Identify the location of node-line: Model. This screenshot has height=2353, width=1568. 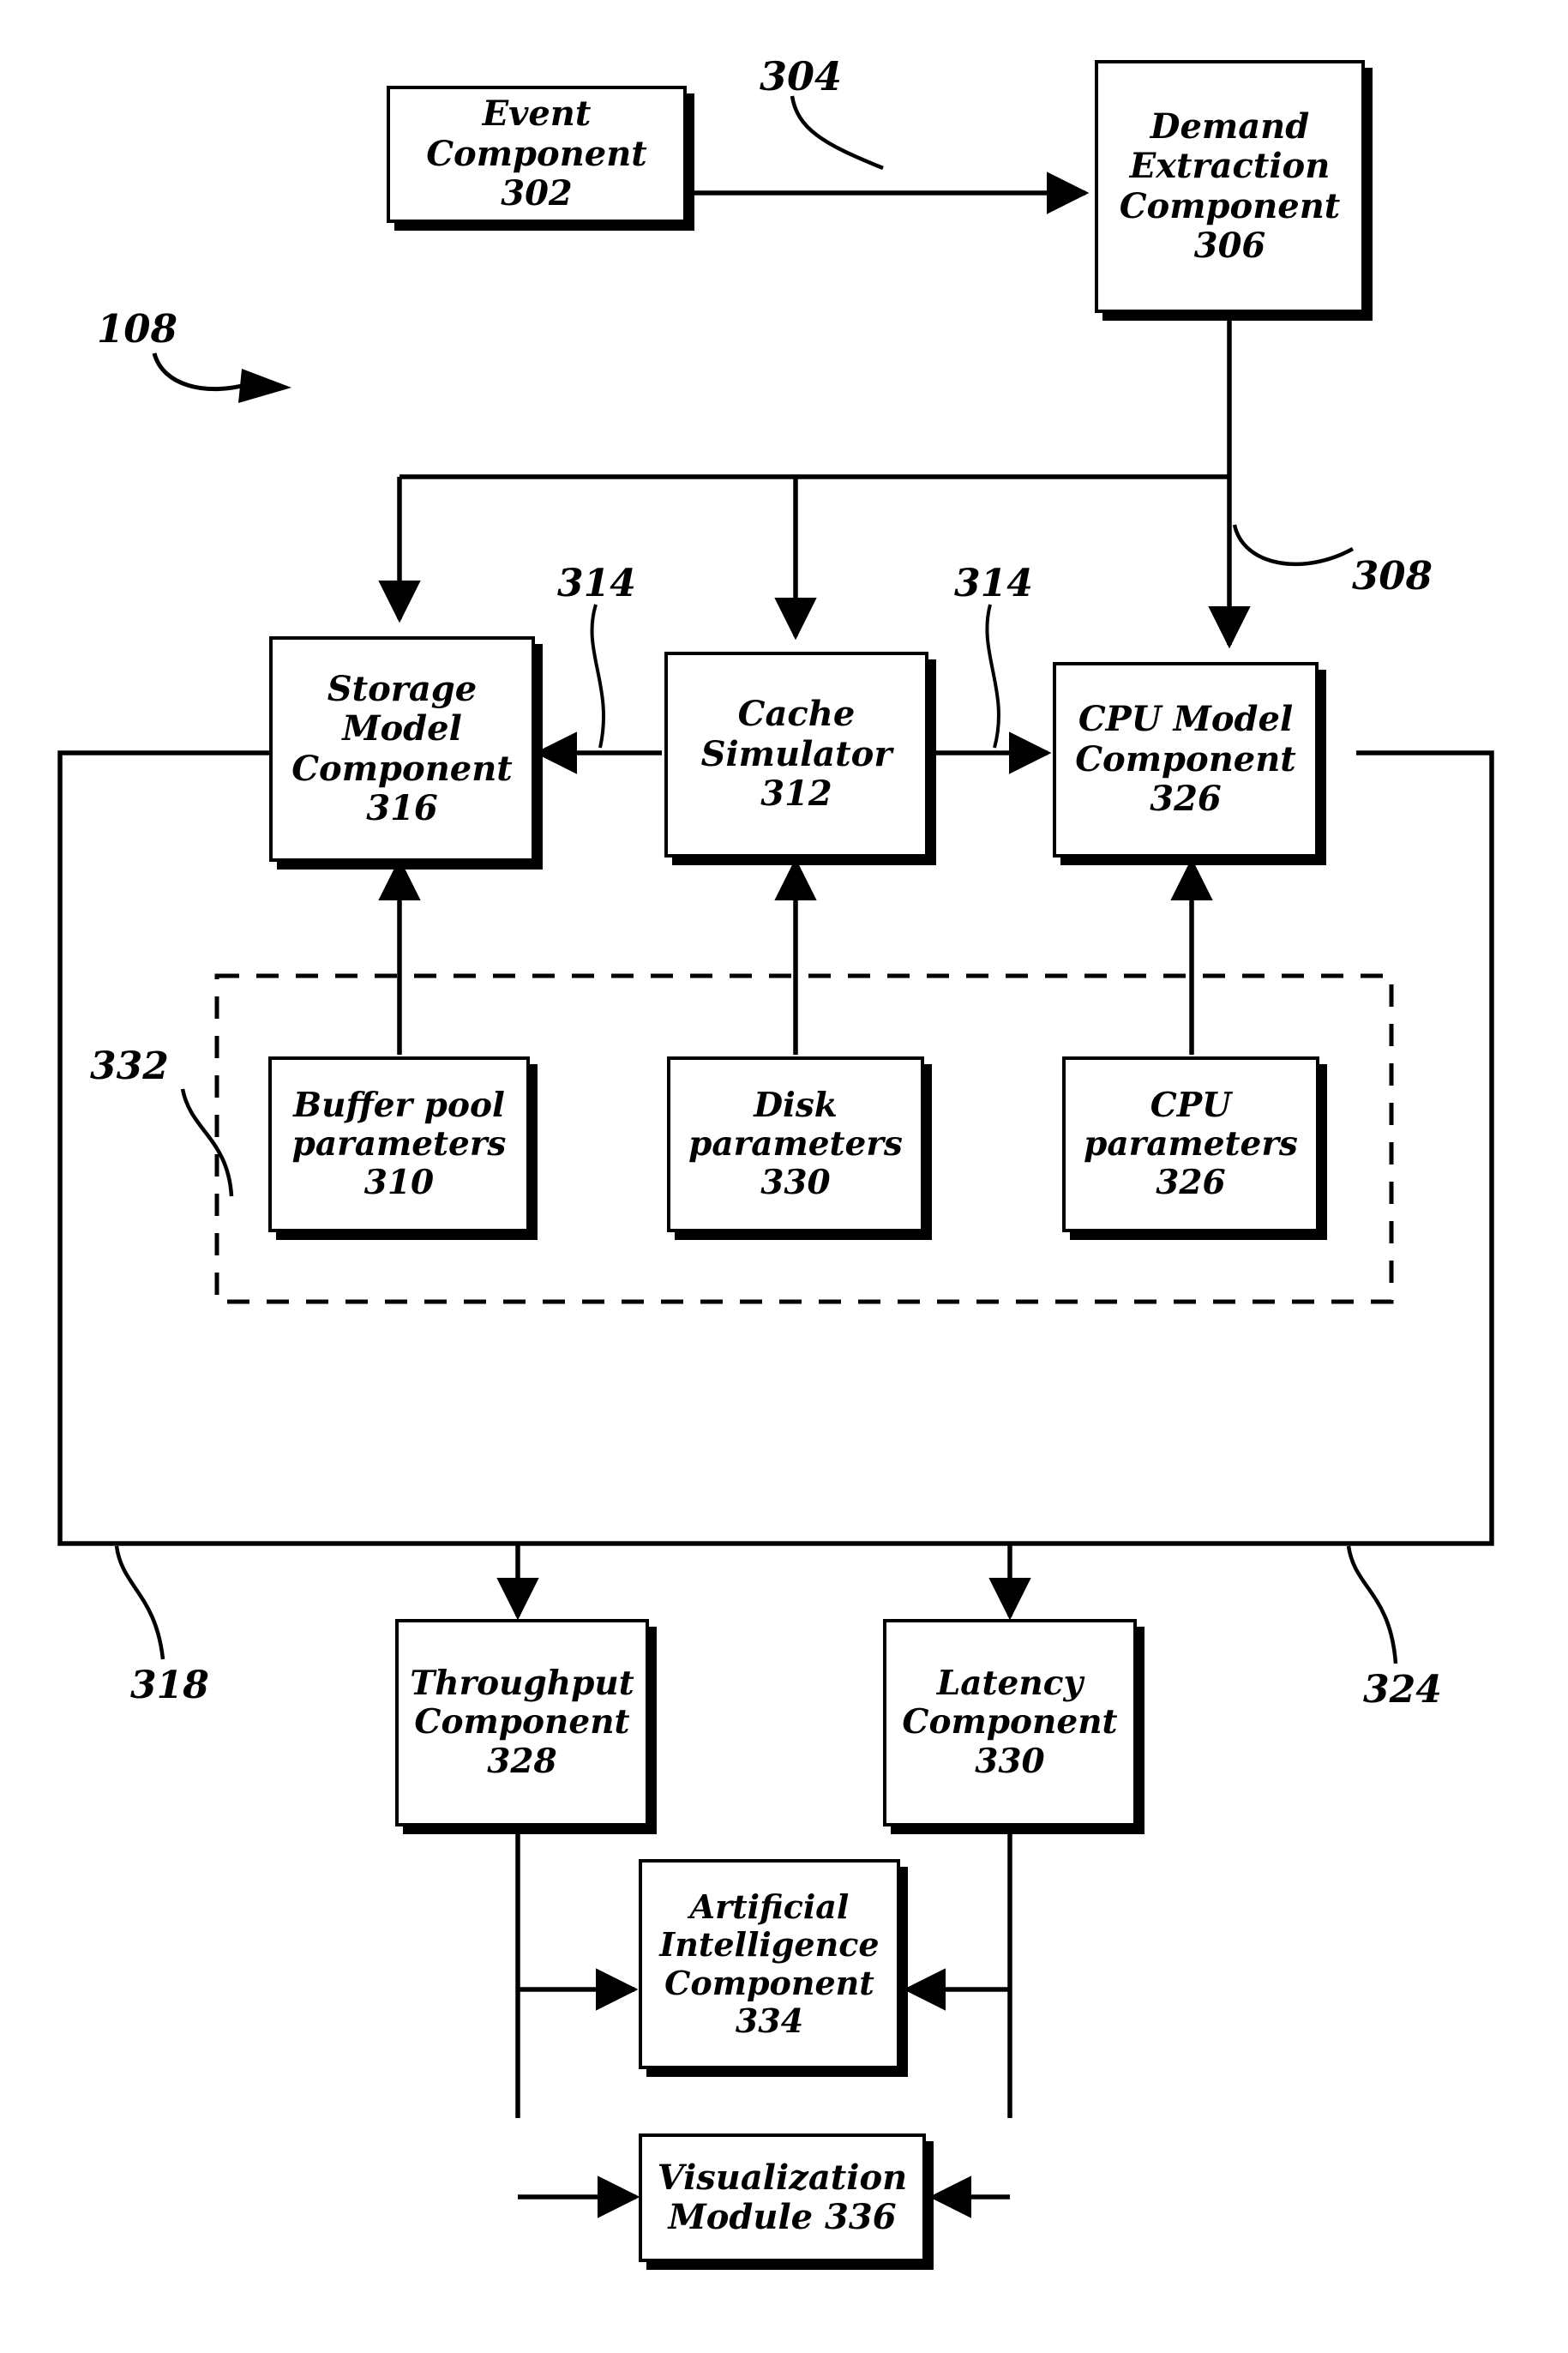
(402, 728).